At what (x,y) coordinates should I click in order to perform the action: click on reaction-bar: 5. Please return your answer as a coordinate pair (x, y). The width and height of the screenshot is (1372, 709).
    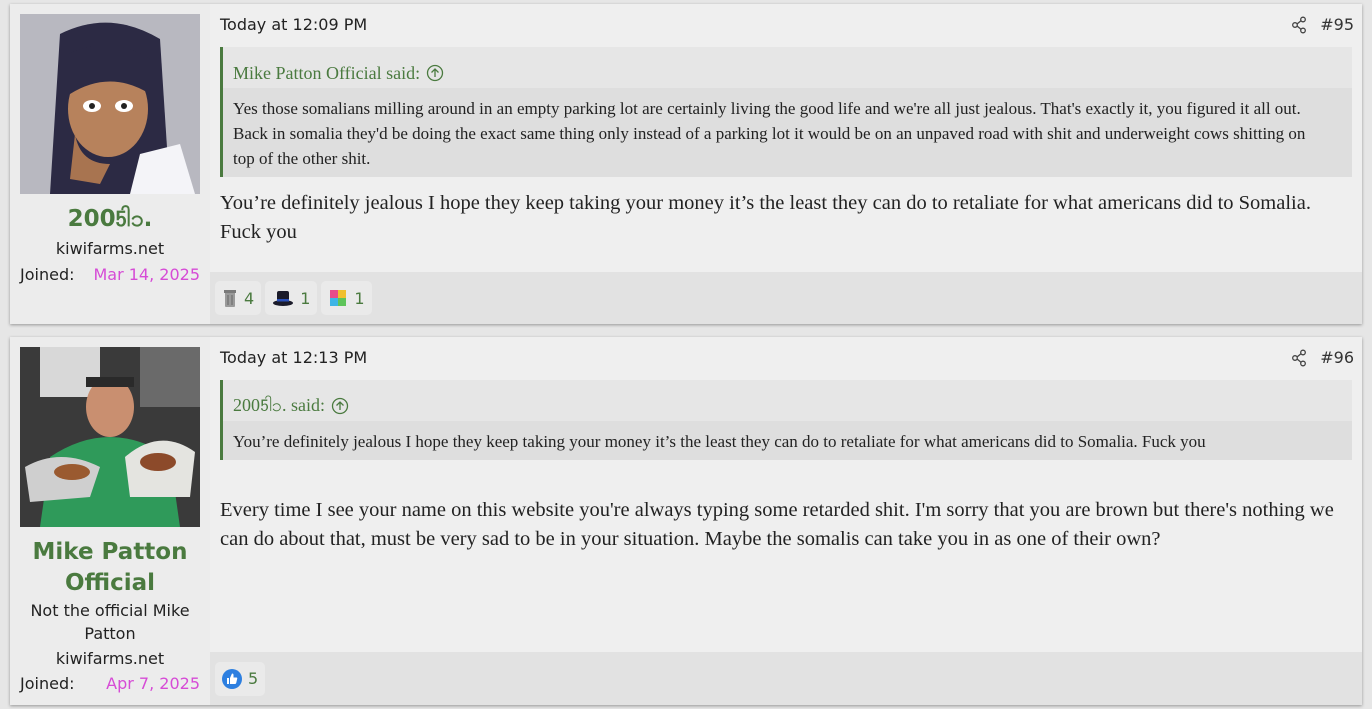
    Looking at the image, I should click on (786, 678).